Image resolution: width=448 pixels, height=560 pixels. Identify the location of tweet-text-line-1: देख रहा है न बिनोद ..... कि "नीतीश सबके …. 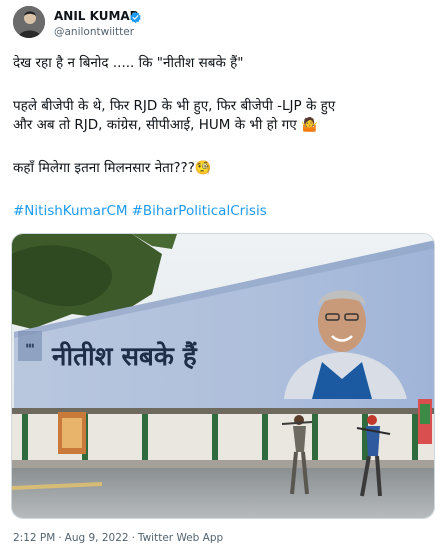
(128, 63).